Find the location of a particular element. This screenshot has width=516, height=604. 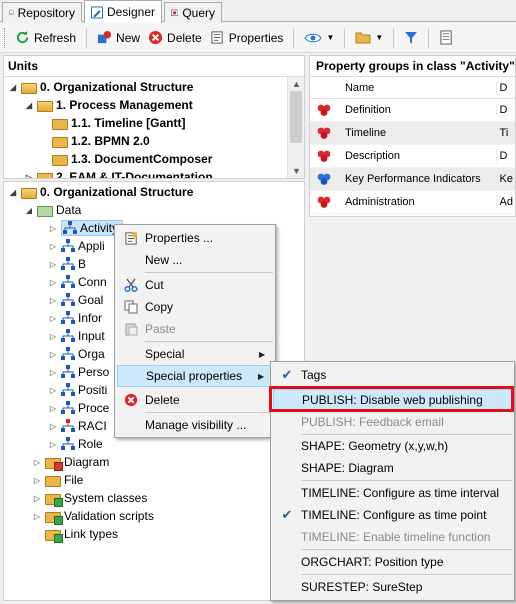

tree-class-item: ▷ Infor is located at coordinates (75, 318).